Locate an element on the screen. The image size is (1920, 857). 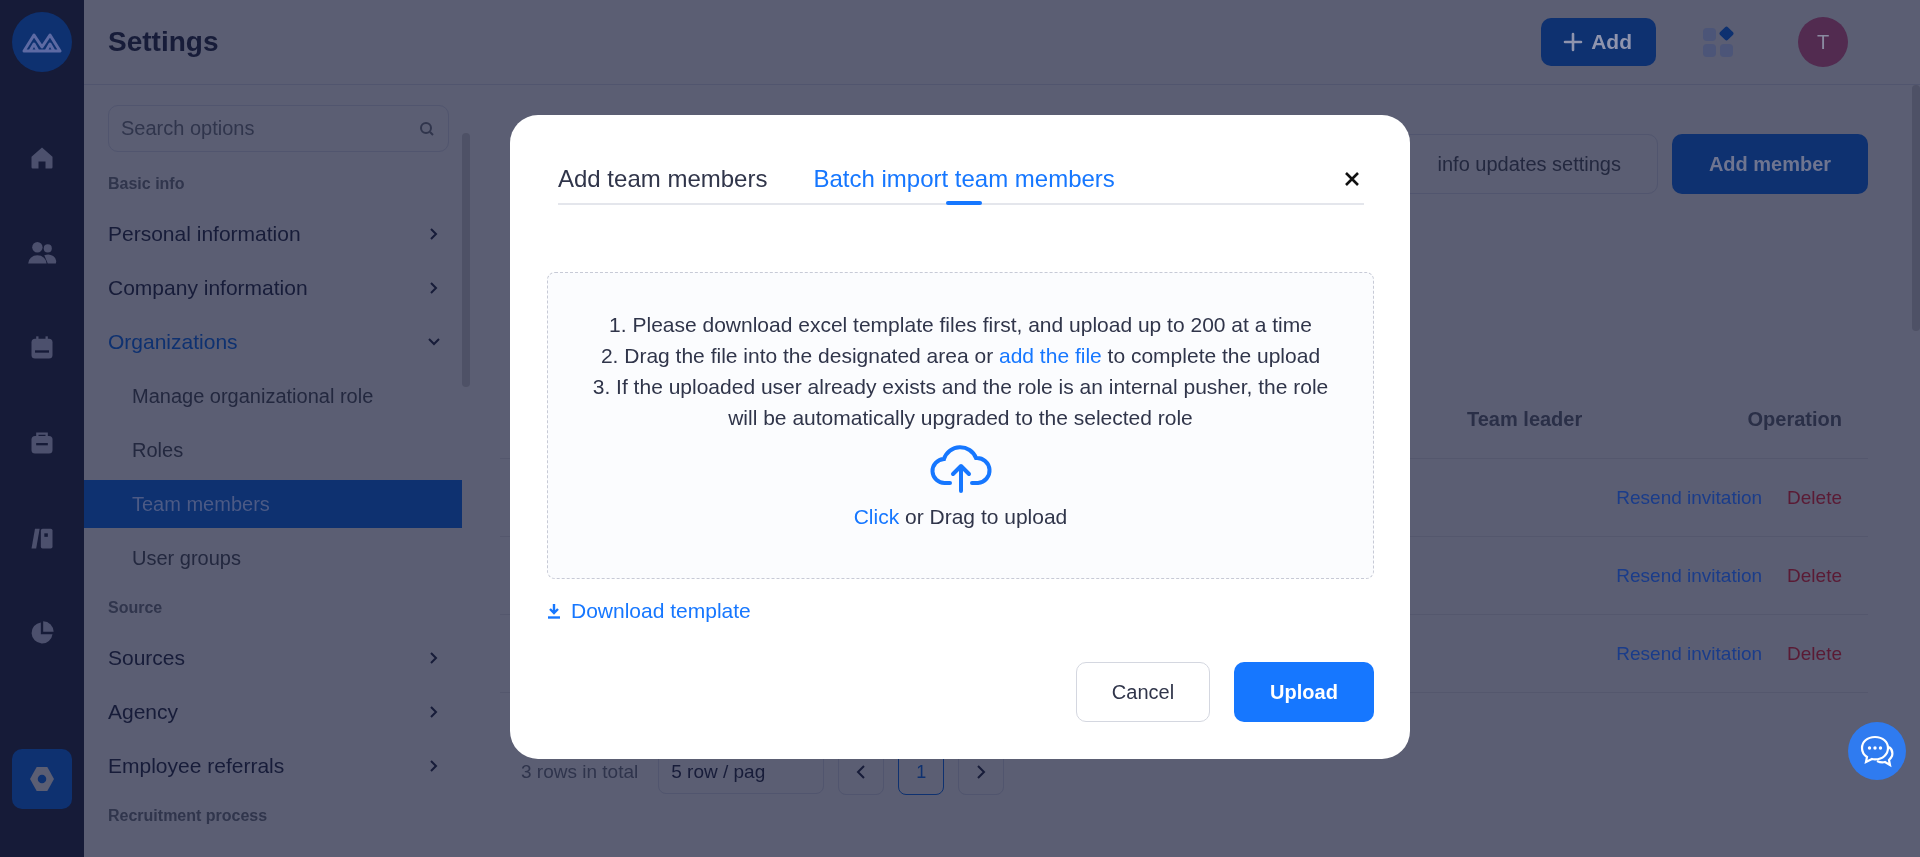
nav-item: Employee referrals is located at coordinates (278, 766).